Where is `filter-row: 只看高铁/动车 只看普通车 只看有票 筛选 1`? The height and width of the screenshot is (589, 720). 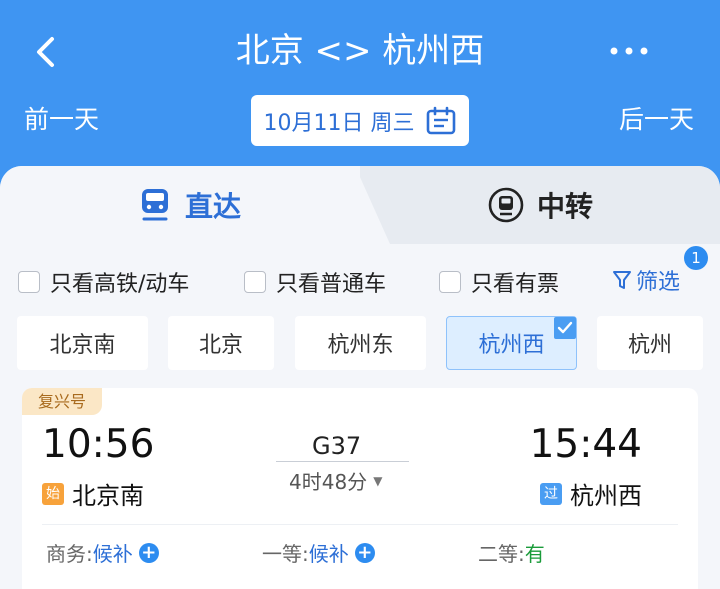
filter-row: 只看高铁/动车 只看普通车 只看有票 筛选 1 is located at coordinates (360, 272).